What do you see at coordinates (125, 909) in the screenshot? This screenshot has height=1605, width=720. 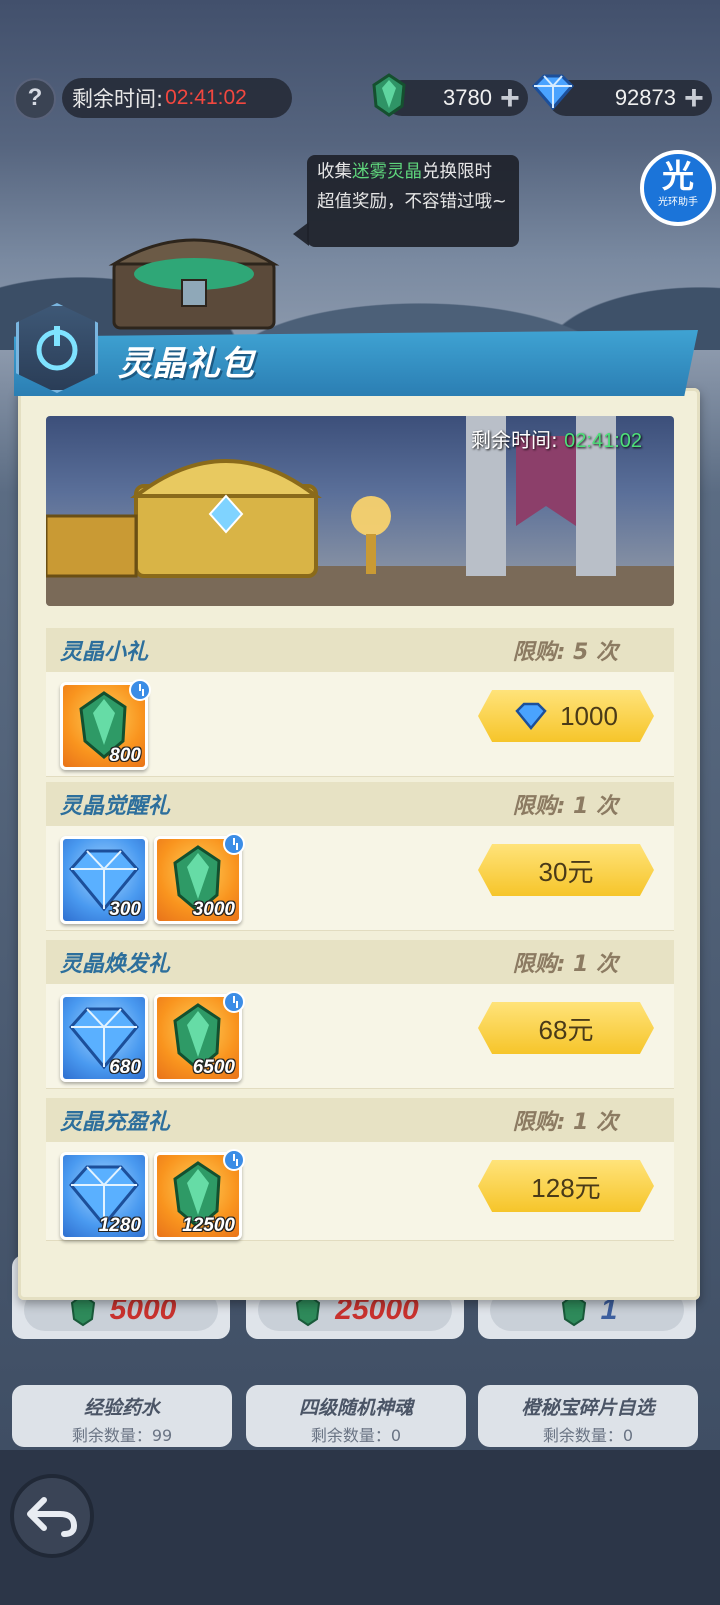 I see `item-quantity: 300` at bounding box center [125, 909].